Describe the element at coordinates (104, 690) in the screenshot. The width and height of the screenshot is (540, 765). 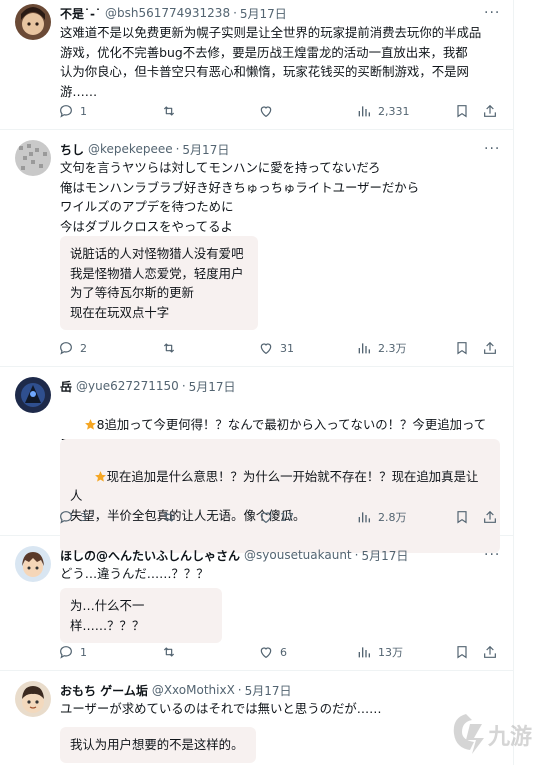
I see `display-name: おもち ゲーム垢` at that location.